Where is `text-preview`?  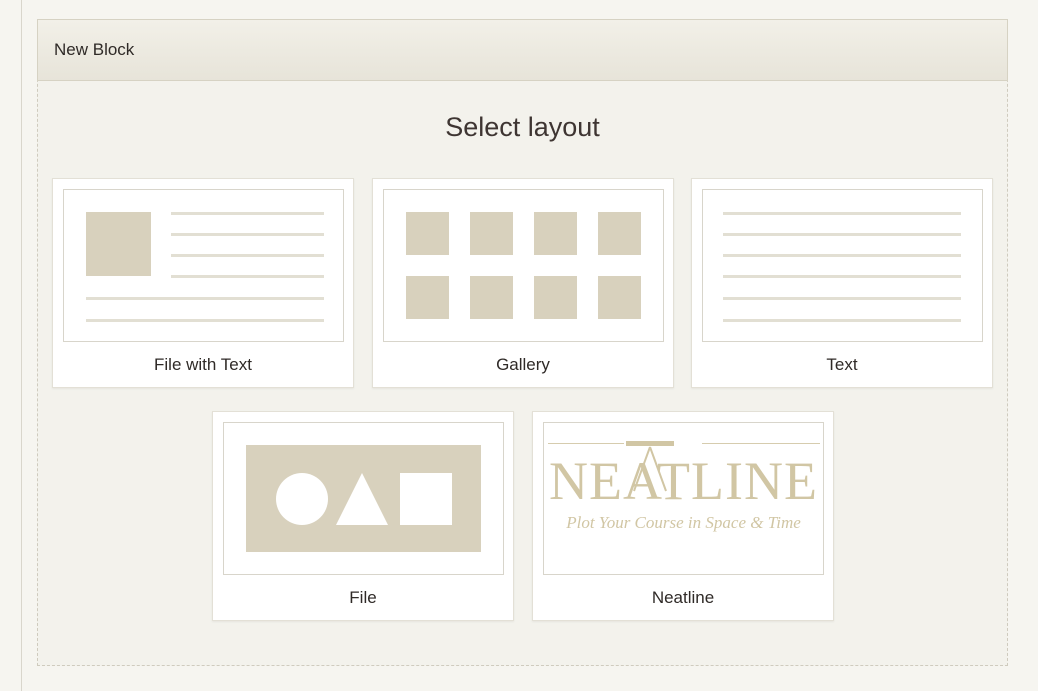 text-preview is located at coordinates (842, 265).